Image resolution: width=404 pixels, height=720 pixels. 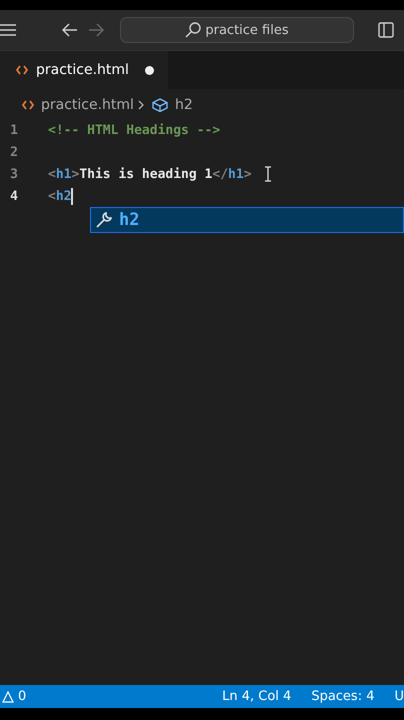 What do you see at coordinates (386, 30) in the screenshot?
I see `panel-layout-icon` at bounding box center [386, 30].